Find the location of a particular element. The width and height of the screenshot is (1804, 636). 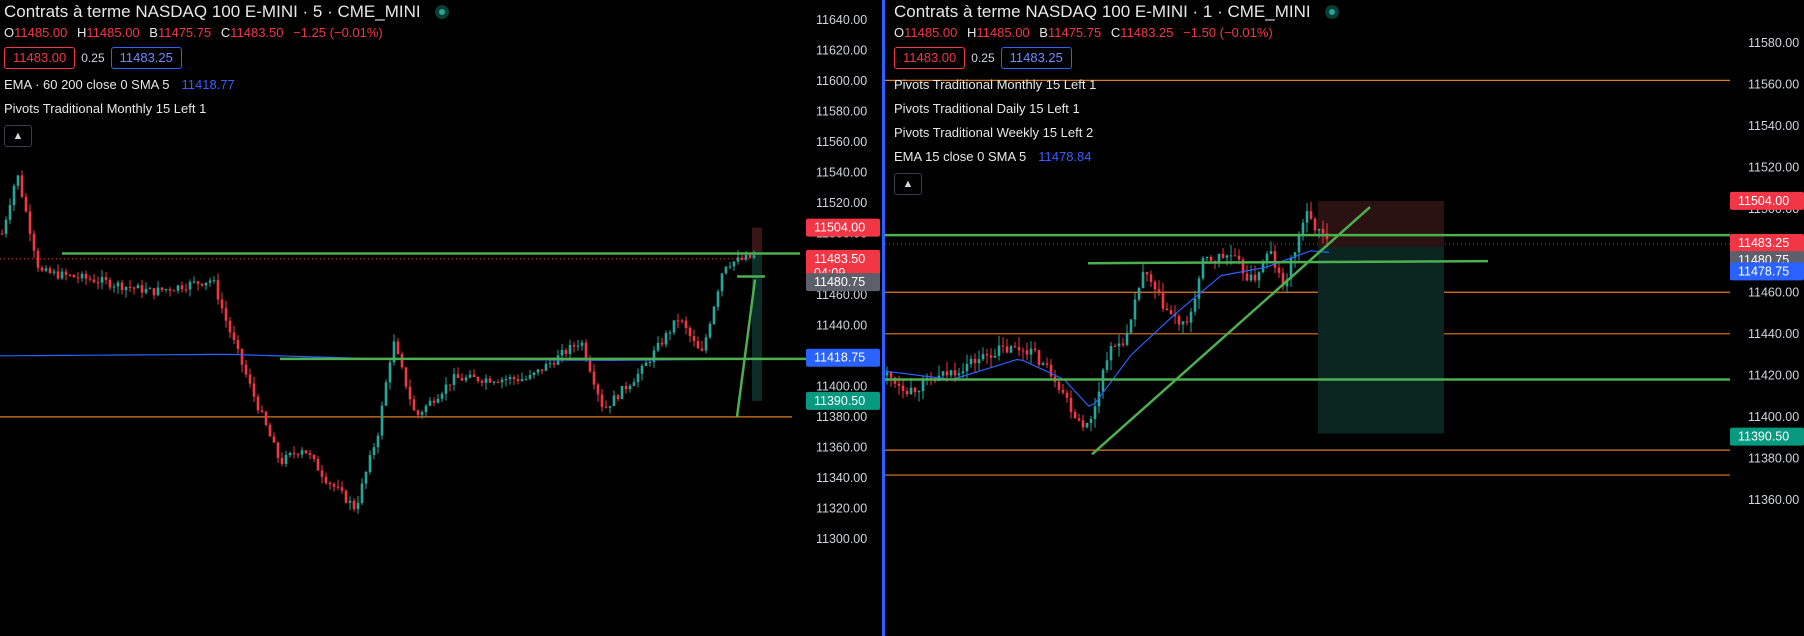

market-open-icon is located at coordinates (441, 12).